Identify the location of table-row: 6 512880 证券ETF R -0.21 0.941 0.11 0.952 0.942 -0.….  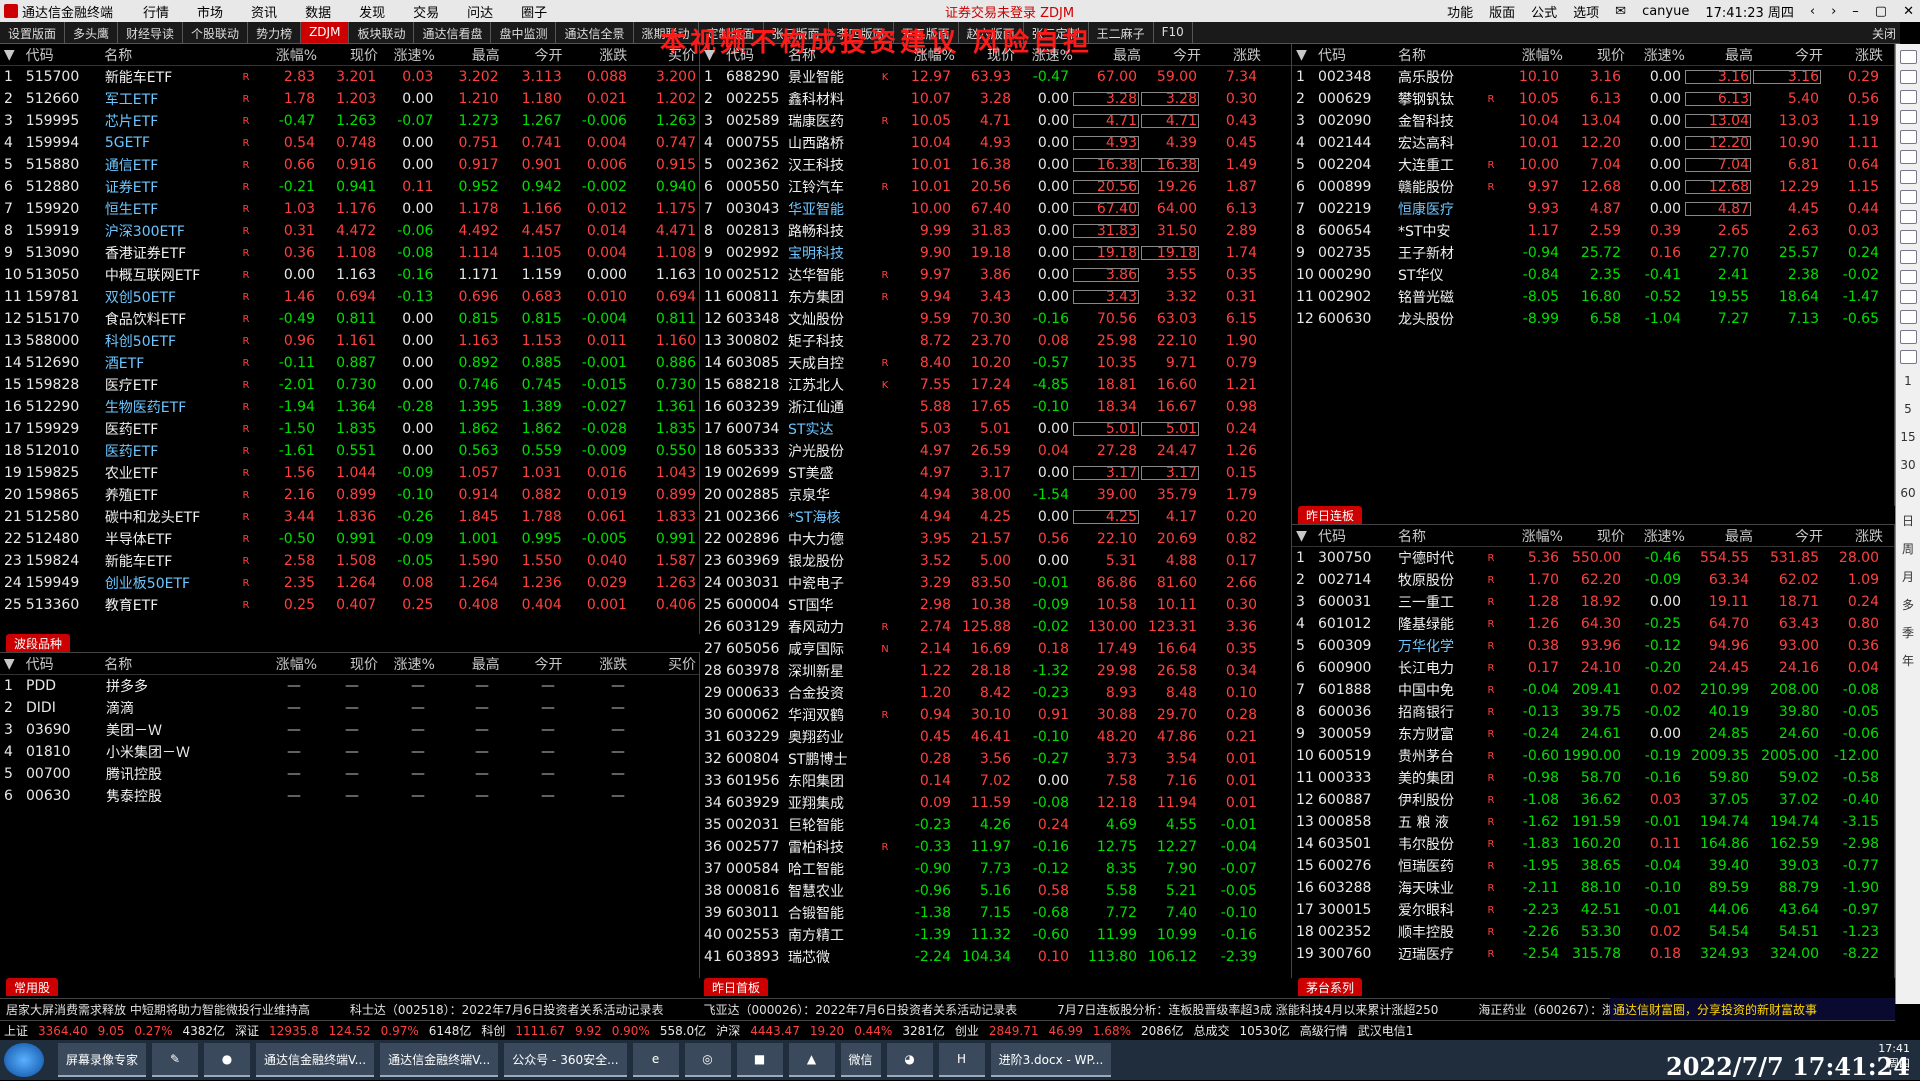
(349, 187).